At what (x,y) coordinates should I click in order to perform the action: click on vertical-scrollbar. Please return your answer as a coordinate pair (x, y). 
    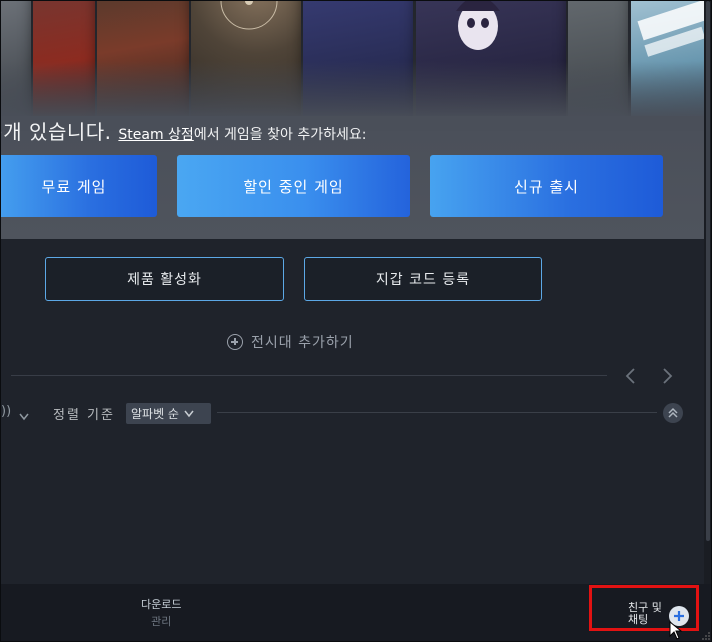
    Looking at the image, I should click on (707, 292).